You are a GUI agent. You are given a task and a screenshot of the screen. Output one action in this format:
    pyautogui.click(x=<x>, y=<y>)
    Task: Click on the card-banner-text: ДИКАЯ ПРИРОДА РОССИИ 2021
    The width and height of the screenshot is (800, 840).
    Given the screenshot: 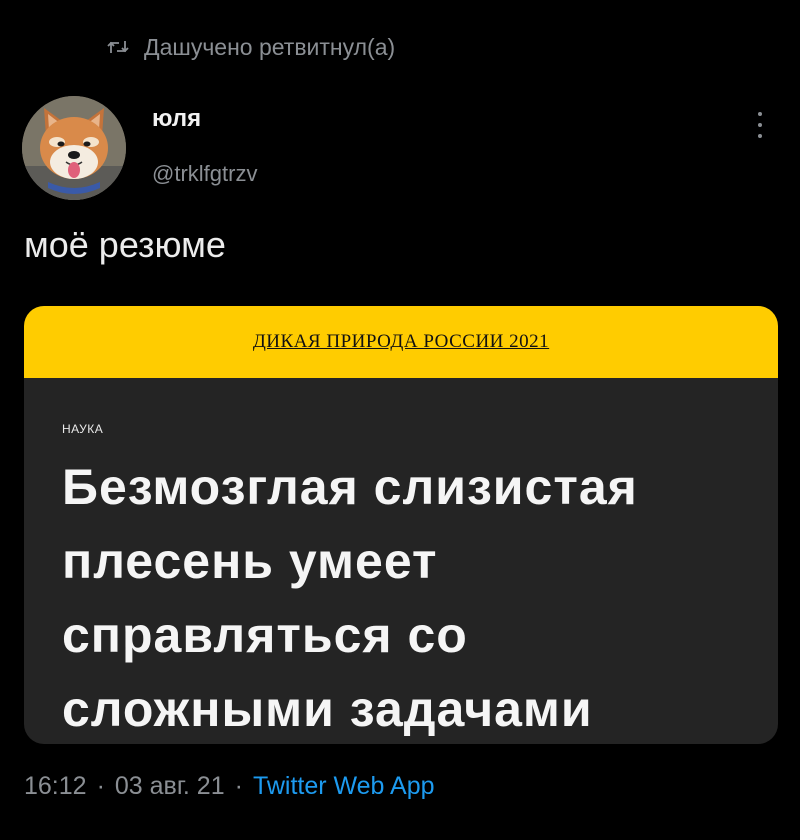 What is the action you would take?
    pyautogui.click(x=401, y=341)
    